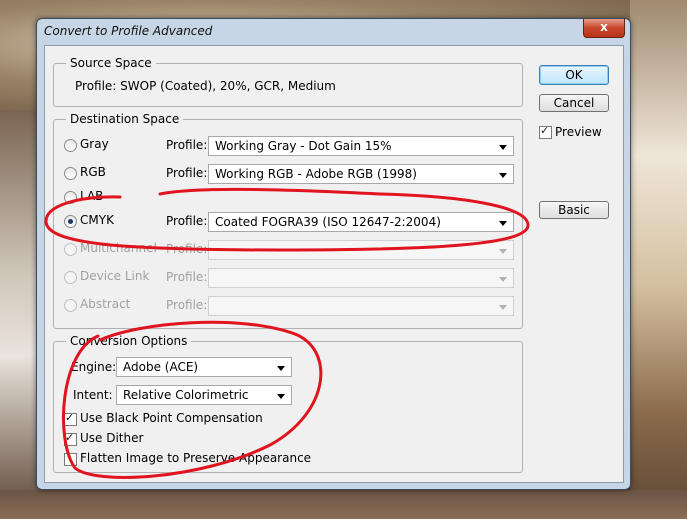  I want to click on mode-label-gray: Gray, so click(94, 144).